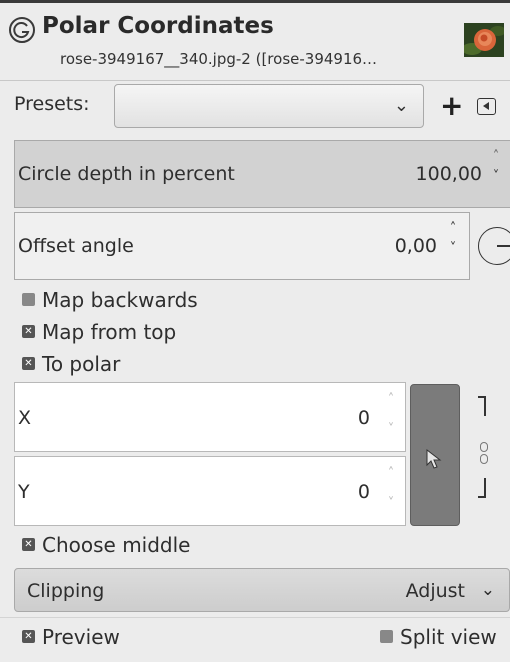 The image size is (510, 662). What do you see at coordinates (448, 637) in the screenshot?
I see `split-view-label: Split view` at bounding box center [448, 637].